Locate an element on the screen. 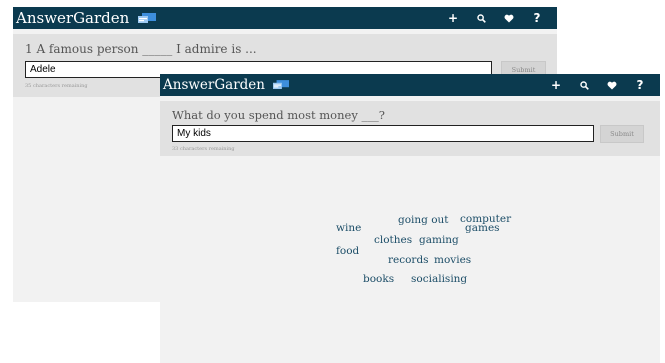 The image size is (665, 363). help-button: ? is located at coordinates (537, 18).